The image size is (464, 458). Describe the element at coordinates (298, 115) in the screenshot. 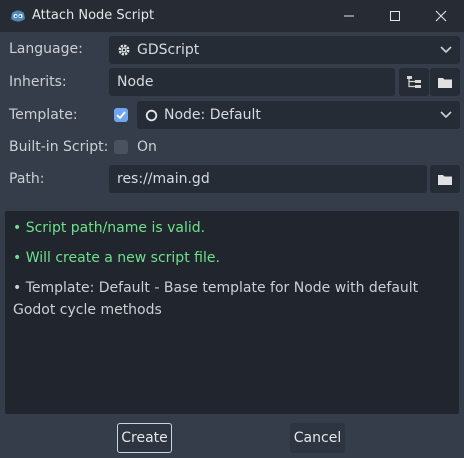

I see `template-dropdown: Node: Default` at that location.